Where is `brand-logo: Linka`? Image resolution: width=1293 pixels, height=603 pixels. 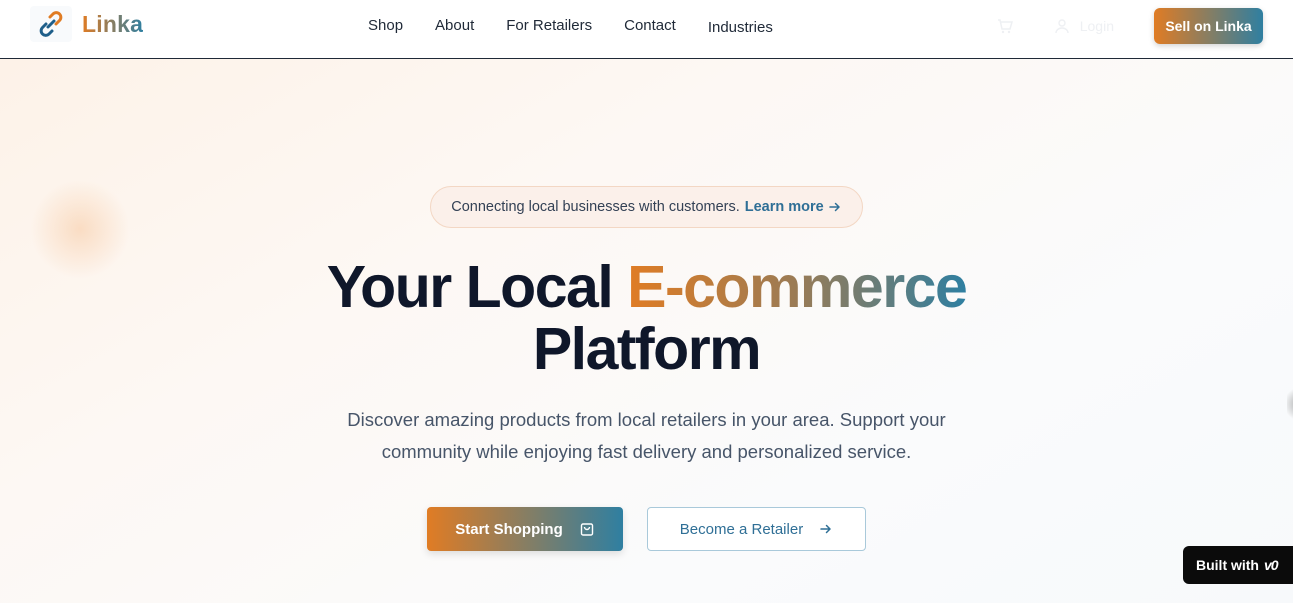
brand-logo: Linka is located at coordinates (86, 24).